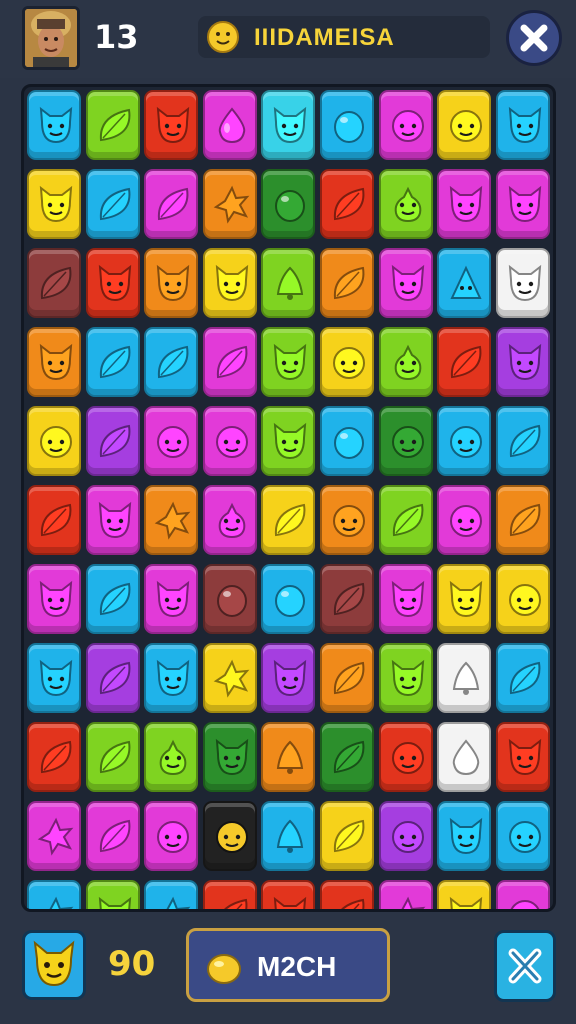  Describe the element at coordinates (525, 966) in the screenshot. I see `cancel-button` at that location.